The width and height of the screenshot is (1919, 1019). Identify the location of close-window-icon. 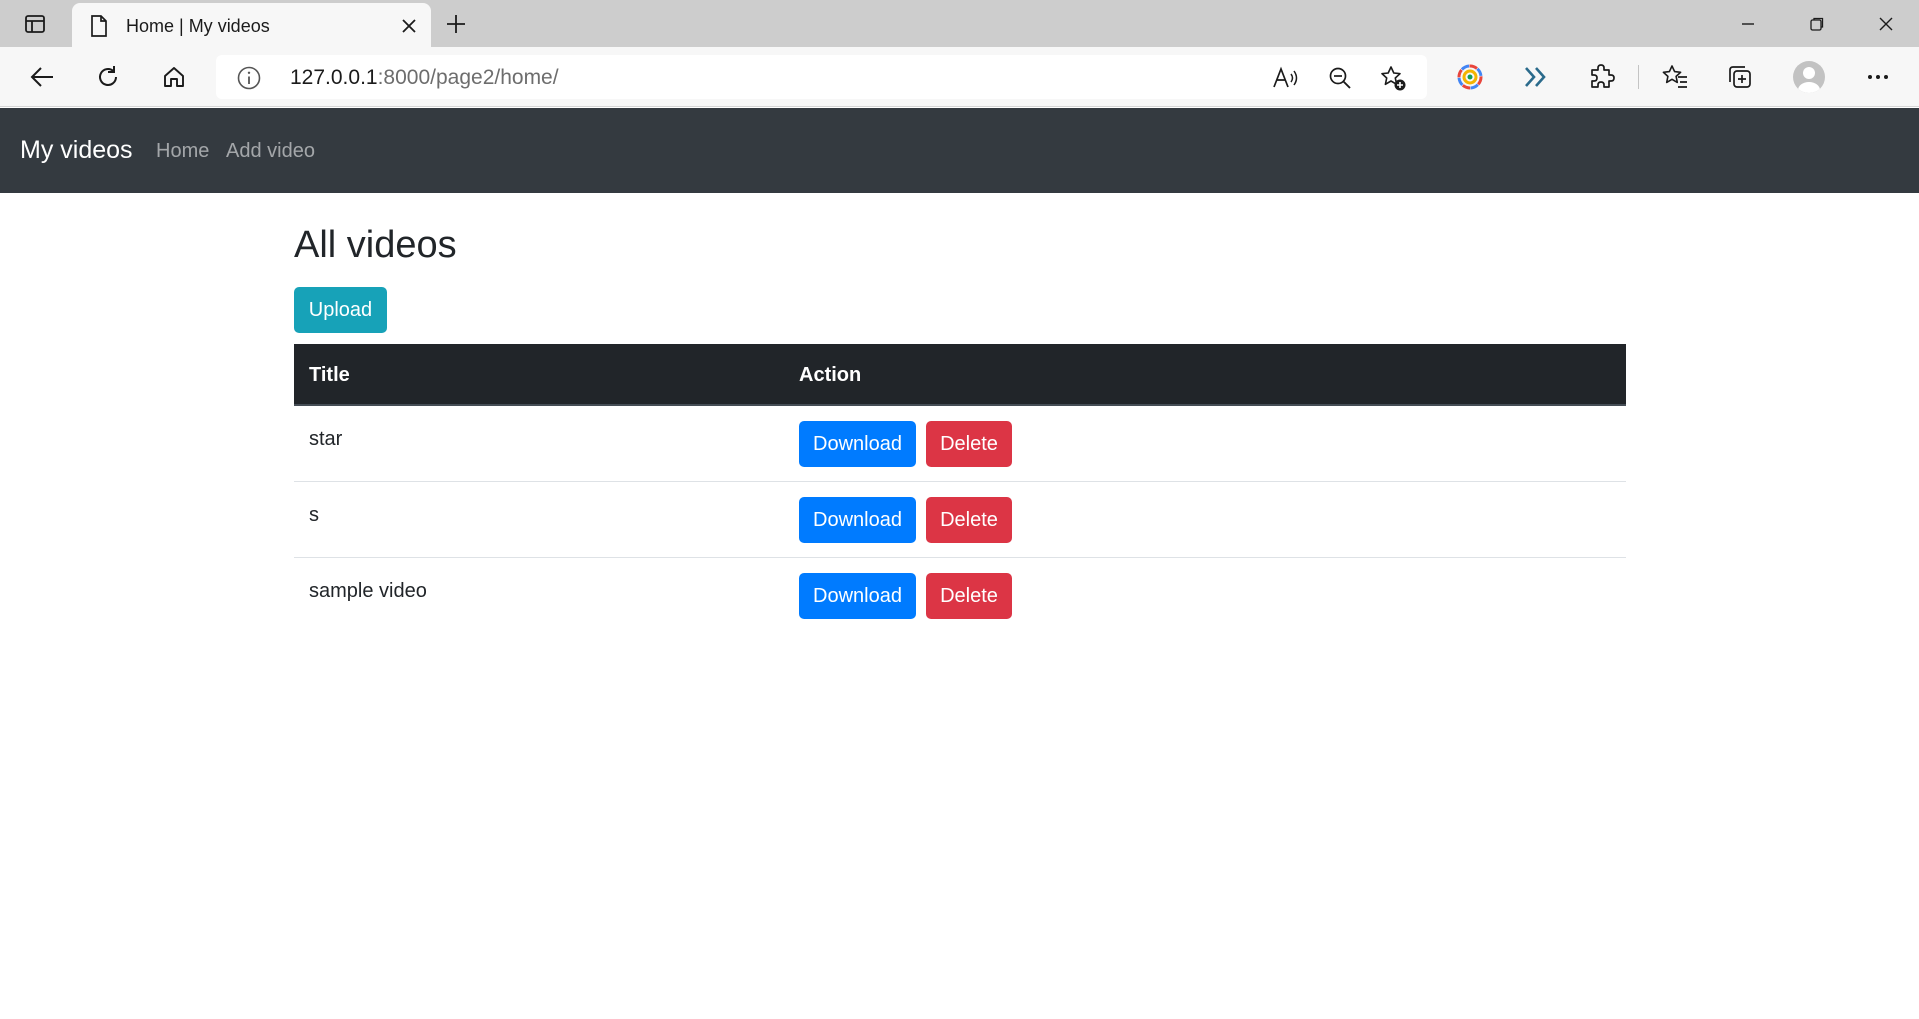
(1885, 23).